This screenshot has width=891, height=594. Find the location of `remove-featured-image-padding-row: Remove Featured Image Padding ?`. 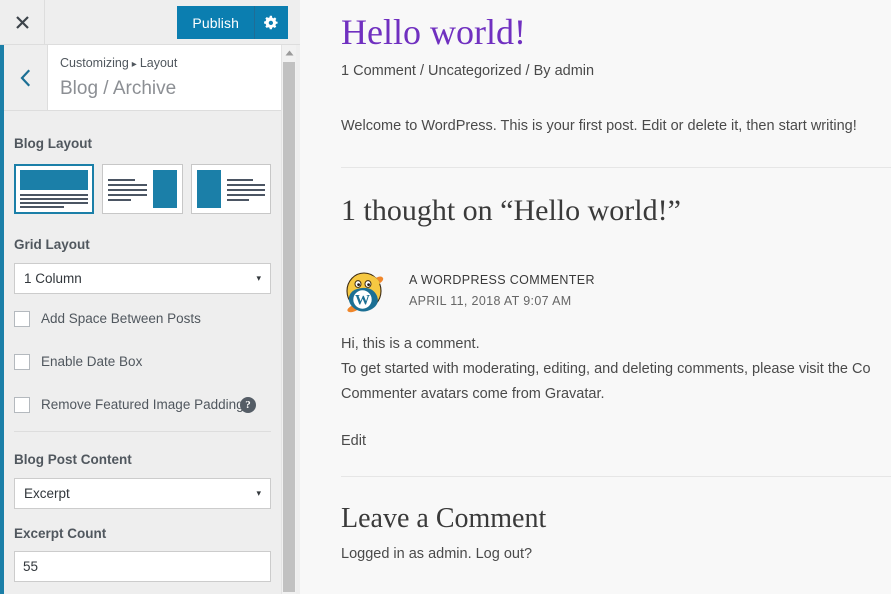

remove-featured-image-padding-row: Remove Featured Image Padding ? is located at coordinates (142, 405).